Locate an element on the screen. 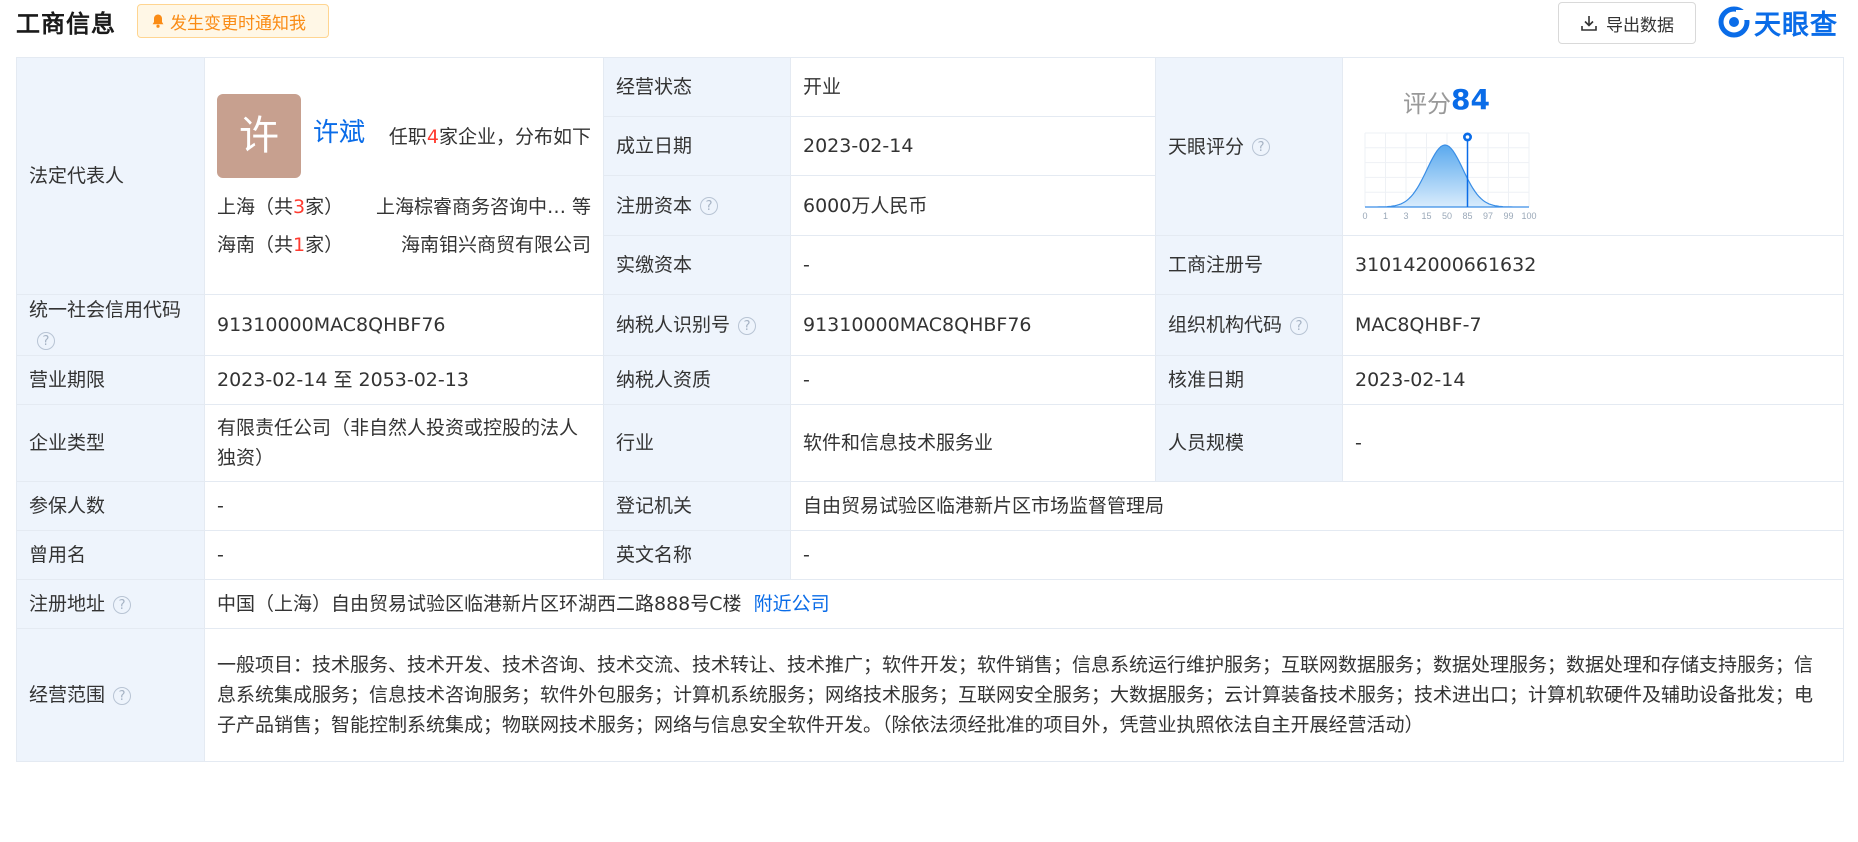 This screenshot has width=1858, height=842. score-value: 84 is located at coordinates (1470, 100).